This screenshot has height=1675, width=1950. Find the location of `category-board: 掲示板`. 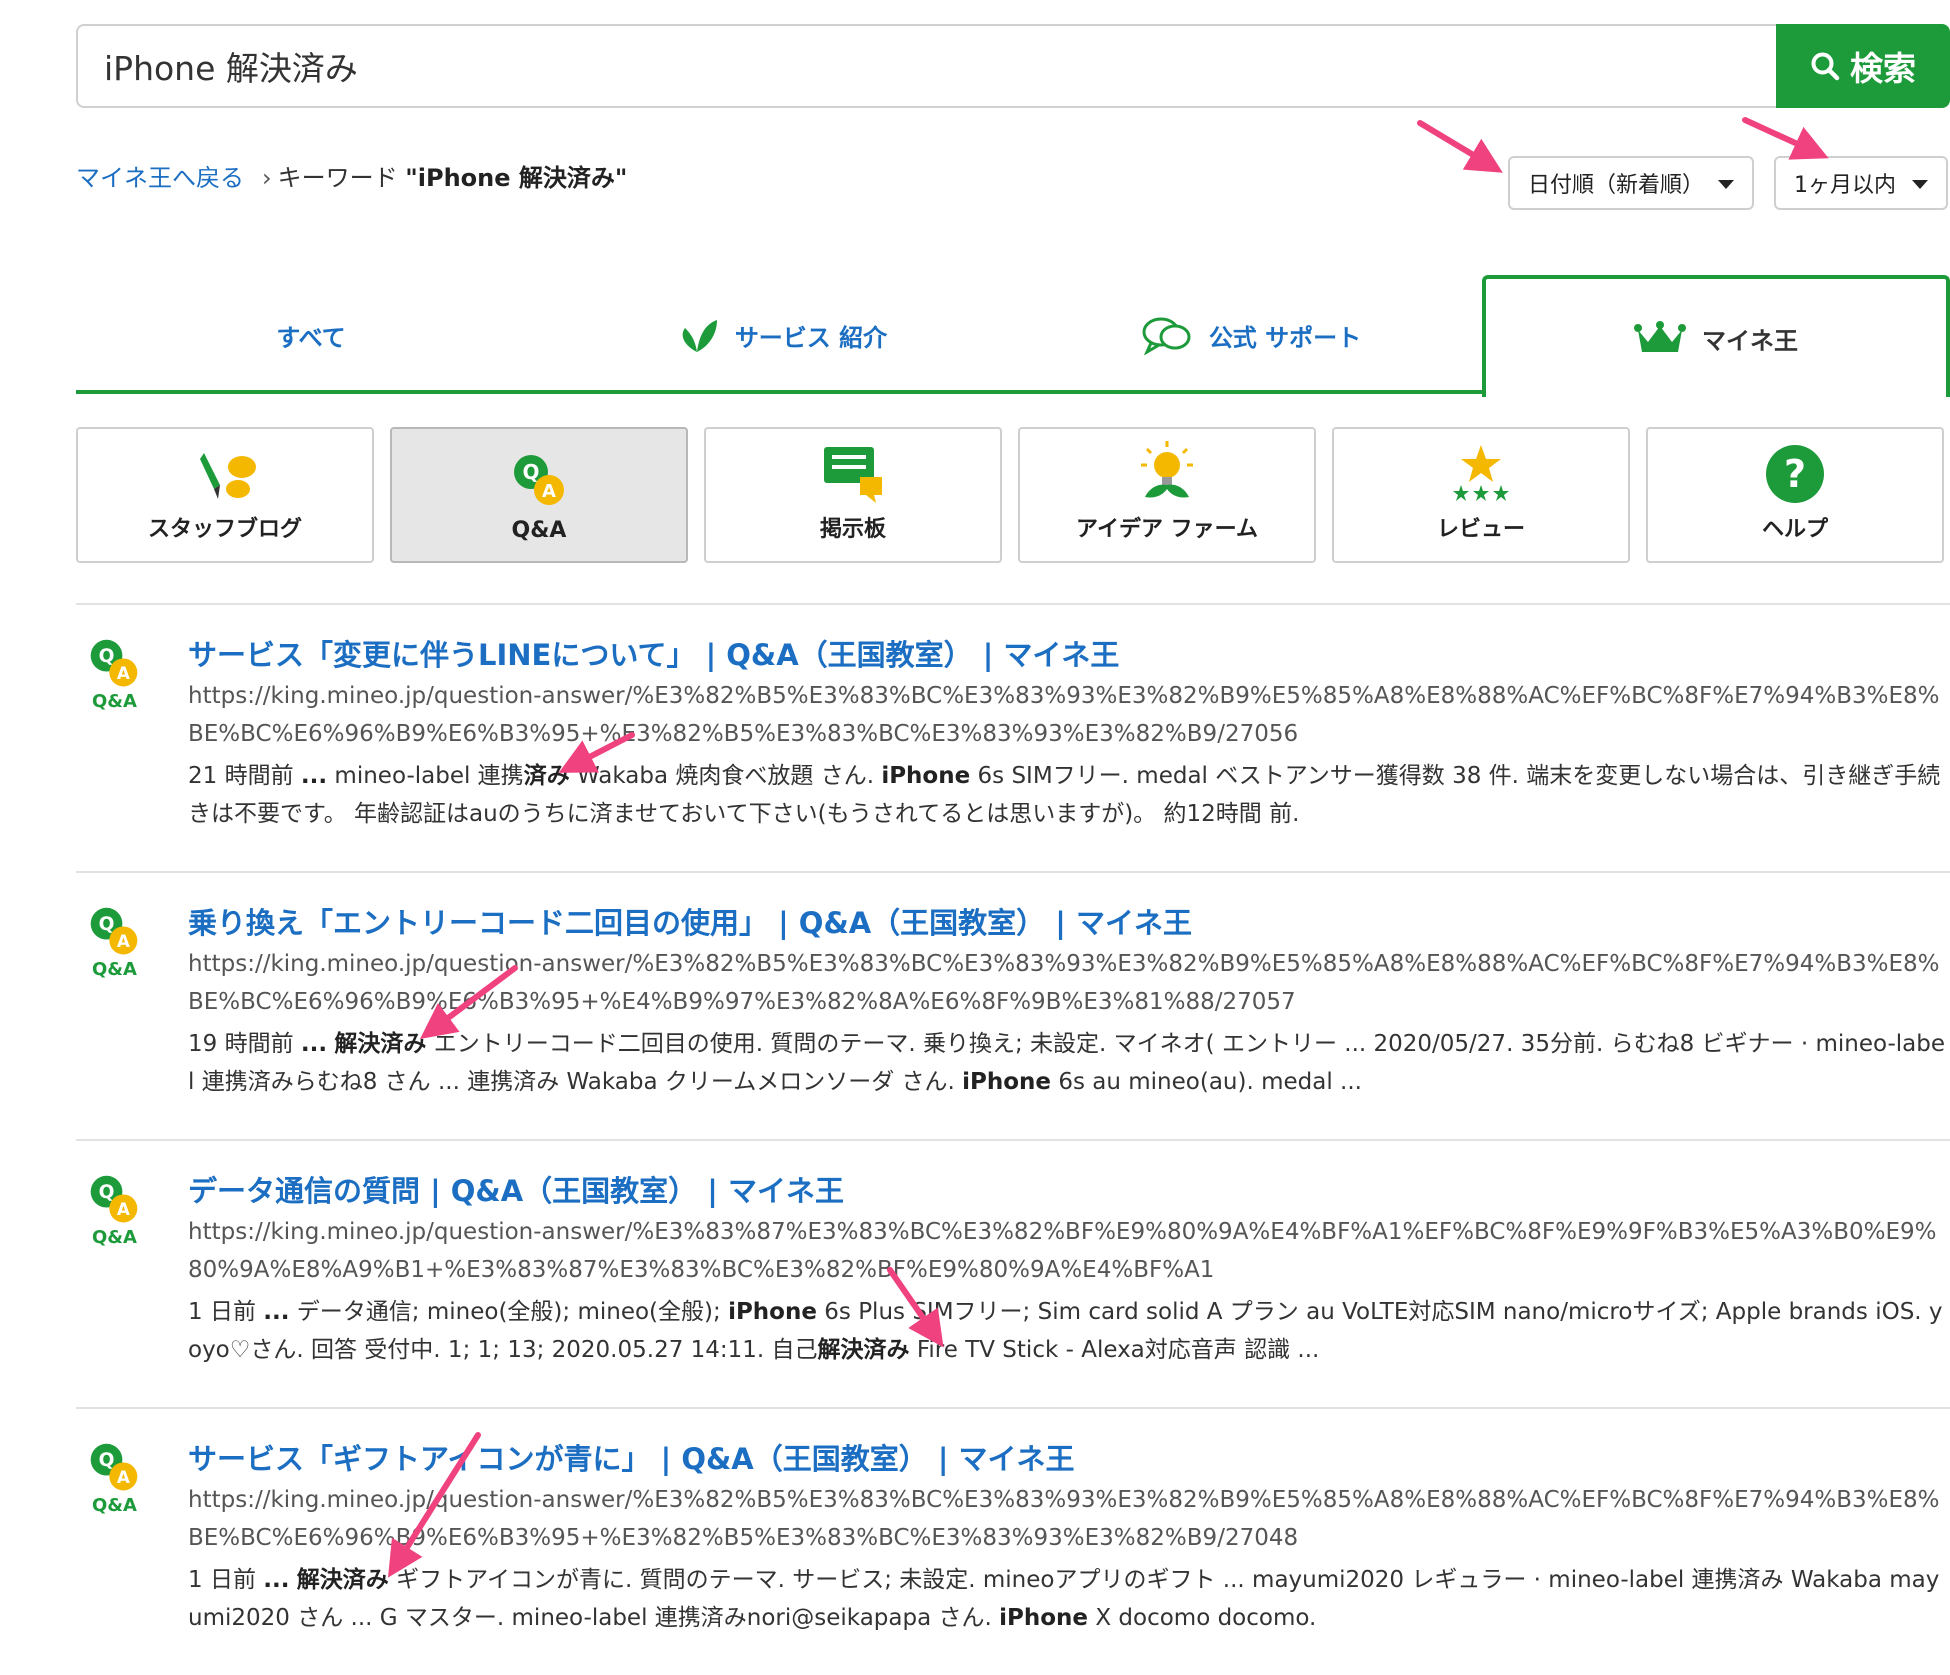

category-board: 掲示板 is located at coordinates (853, 495).